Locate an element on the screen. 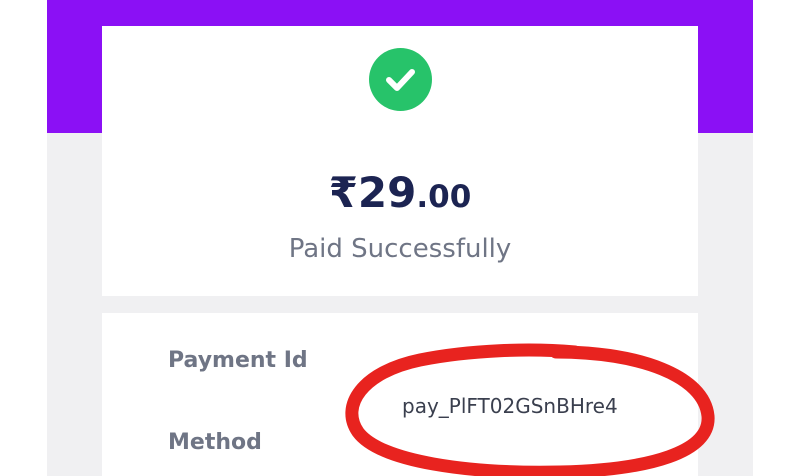  payment-id-label: Payment Id is located at coordinates (238, 360).